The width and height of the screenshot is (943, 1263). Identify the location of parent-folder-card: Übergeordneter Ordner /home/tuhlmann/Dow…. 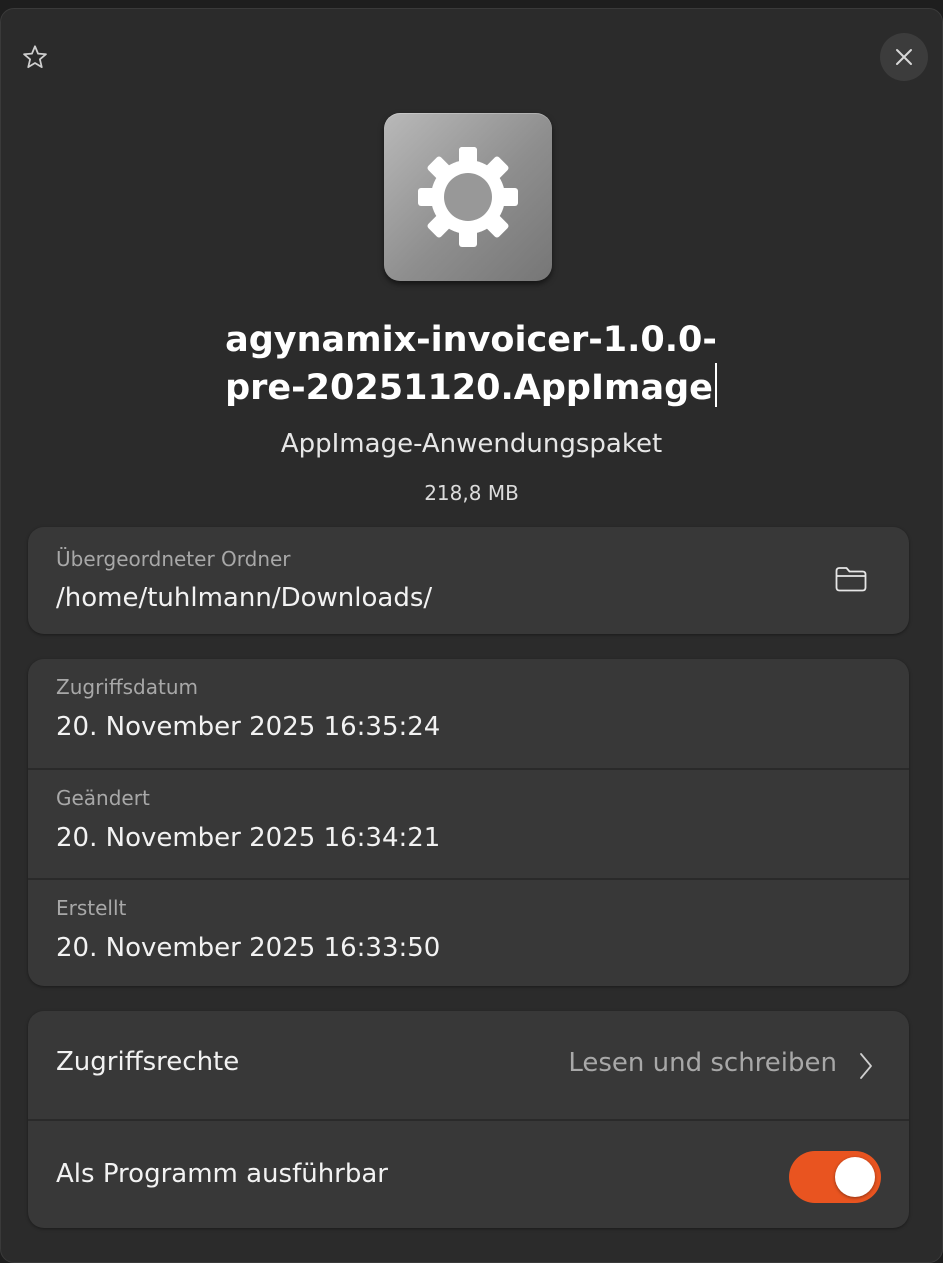
(468, 580).